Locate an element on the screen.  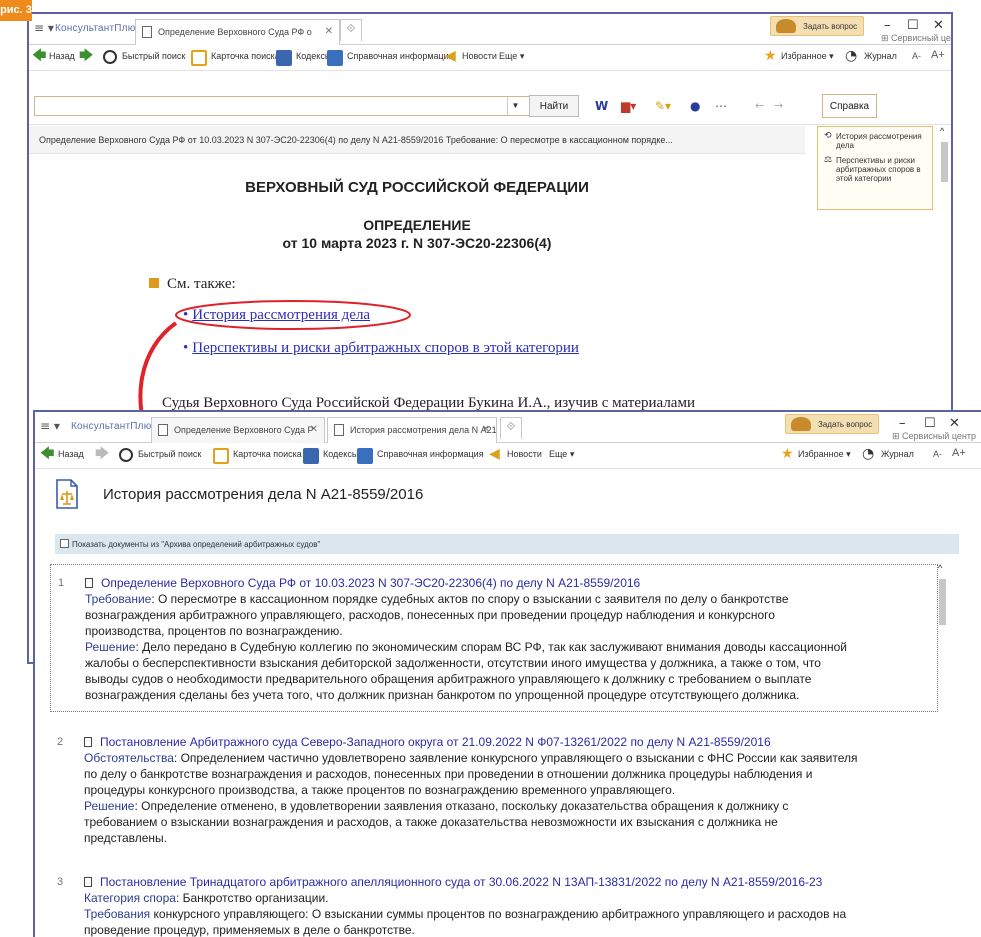
forward-arrow-icon: 🡆 is located at coordinates (102, 454).